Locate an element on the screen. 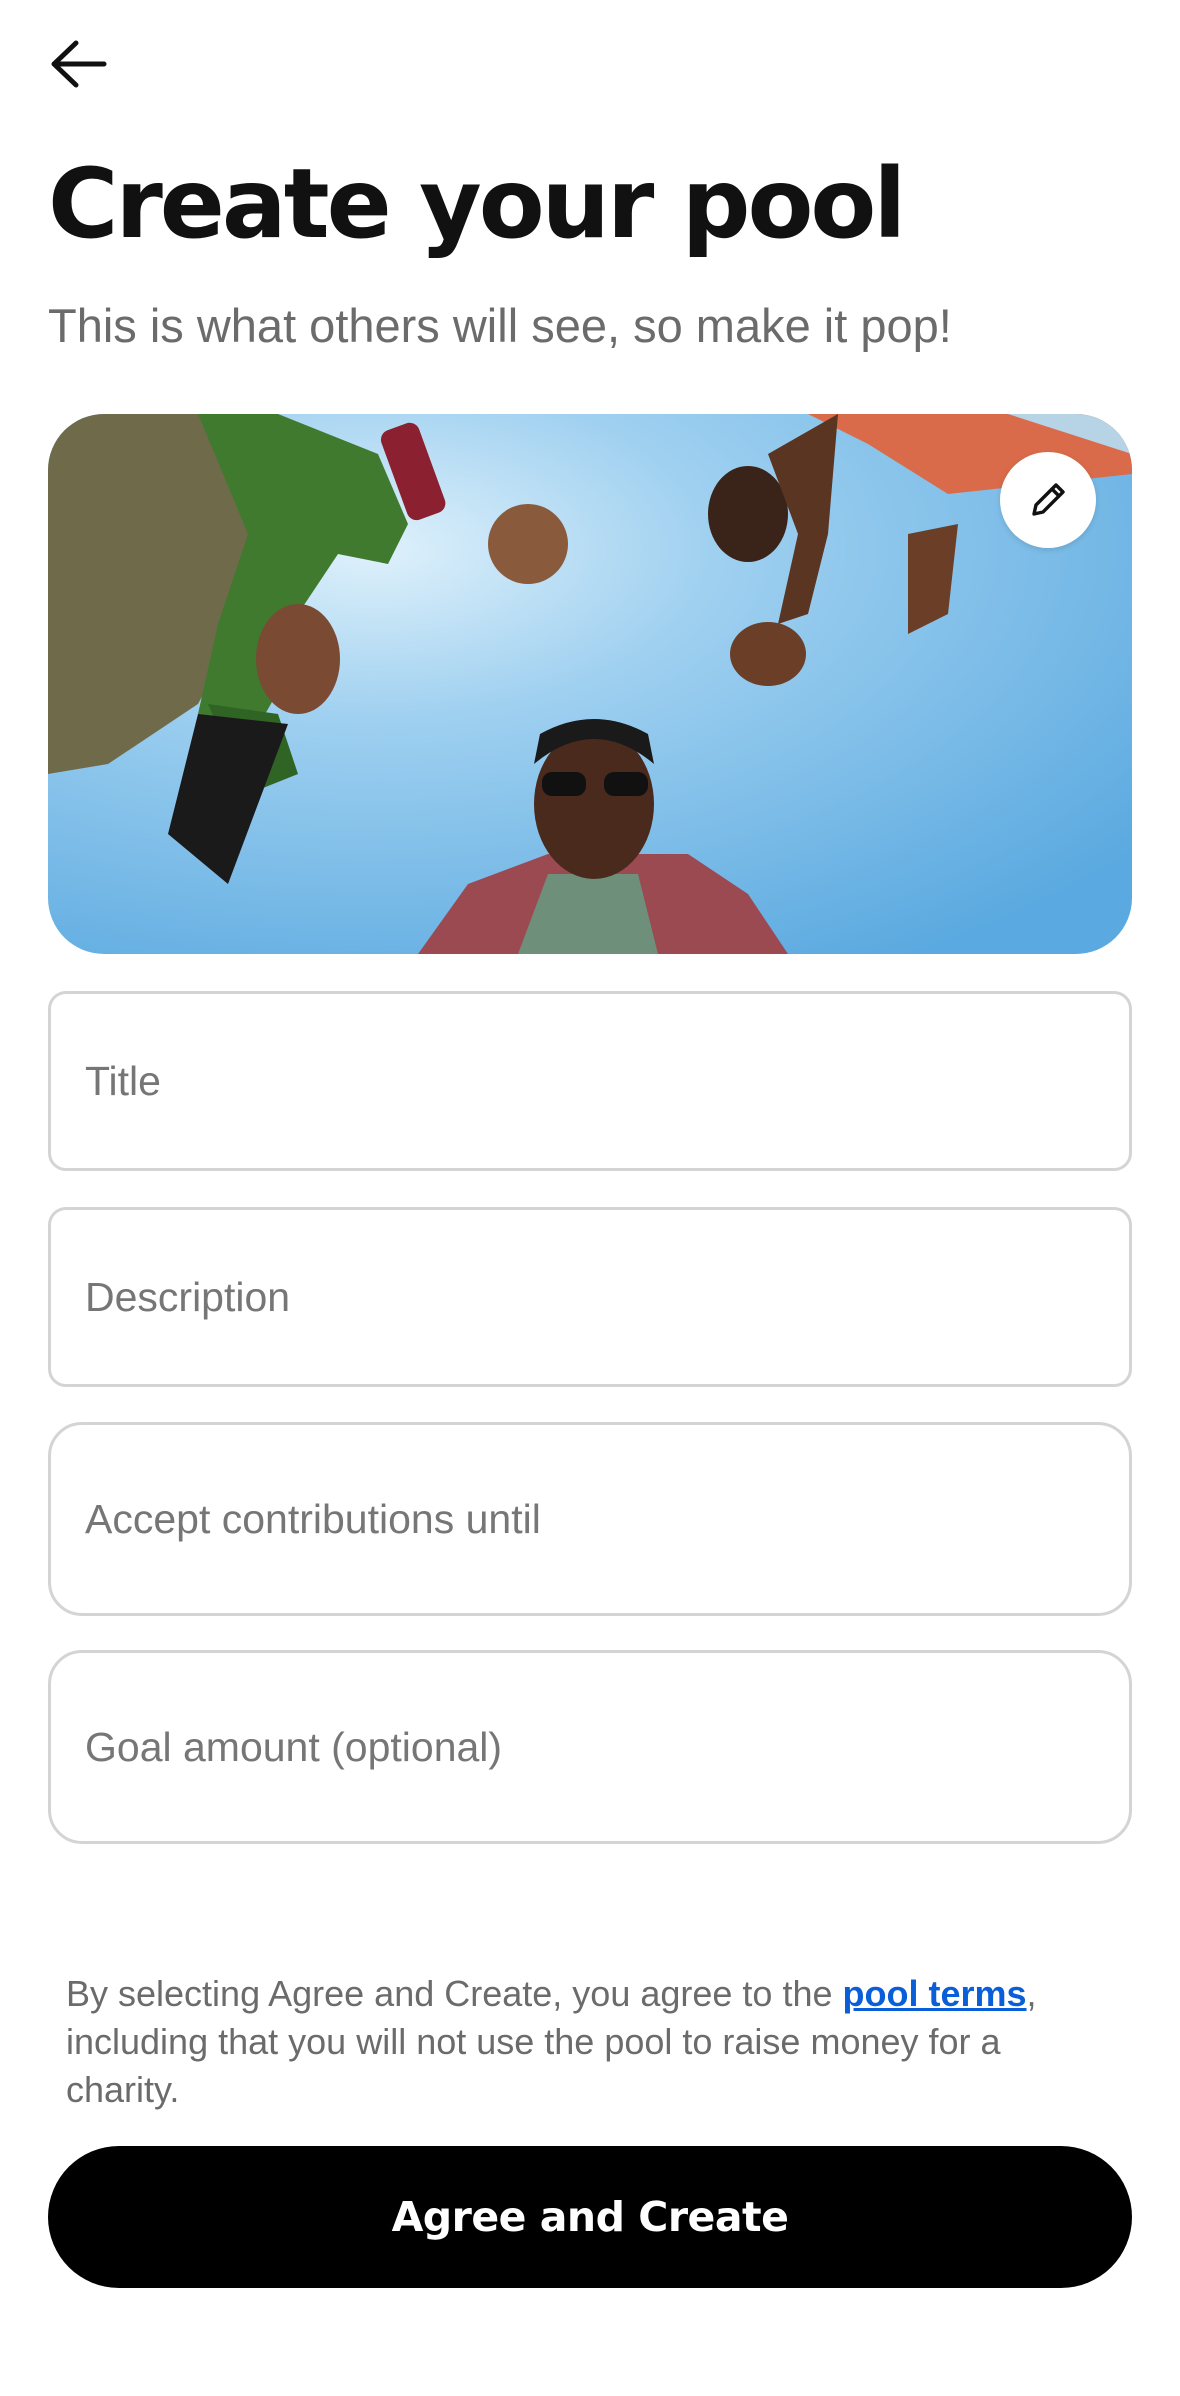  goal-amount-input is located at coordinates (590, 1747).